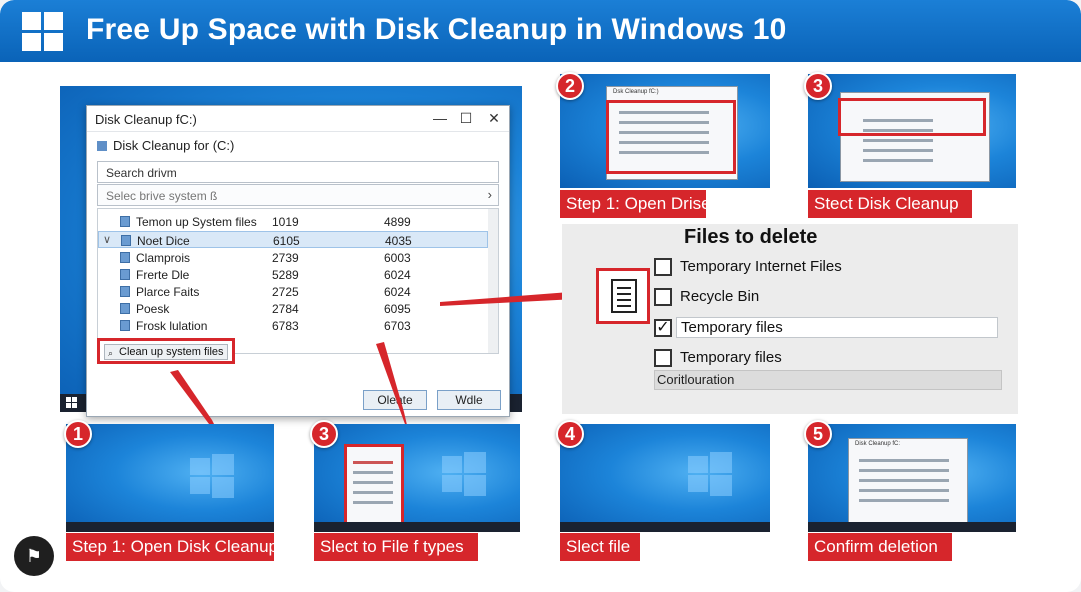 This screenshot has width=1081, height=592. Describe the element at coordinates (600, 547) in the screenshot. I see `step-caption: Slect file` at that location.